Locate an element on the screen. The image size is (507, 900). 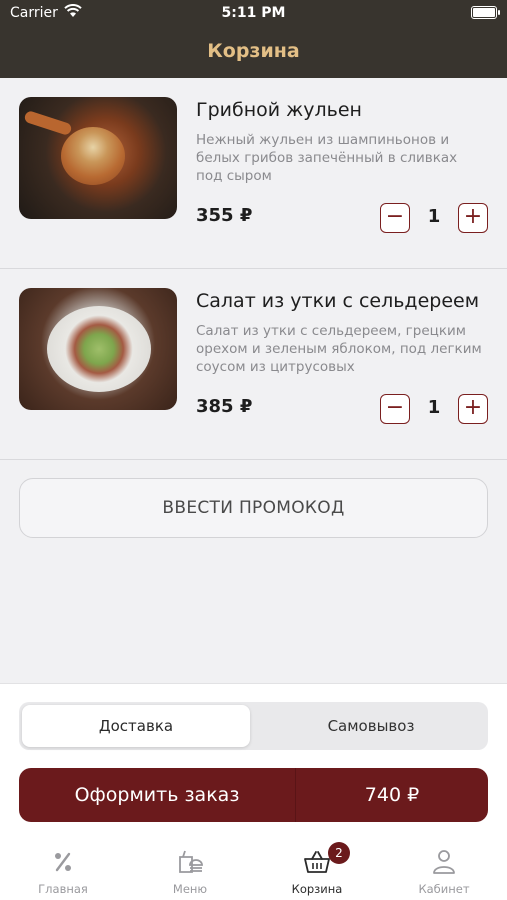
page-title: Корзина is located at coordinates (253, 51).